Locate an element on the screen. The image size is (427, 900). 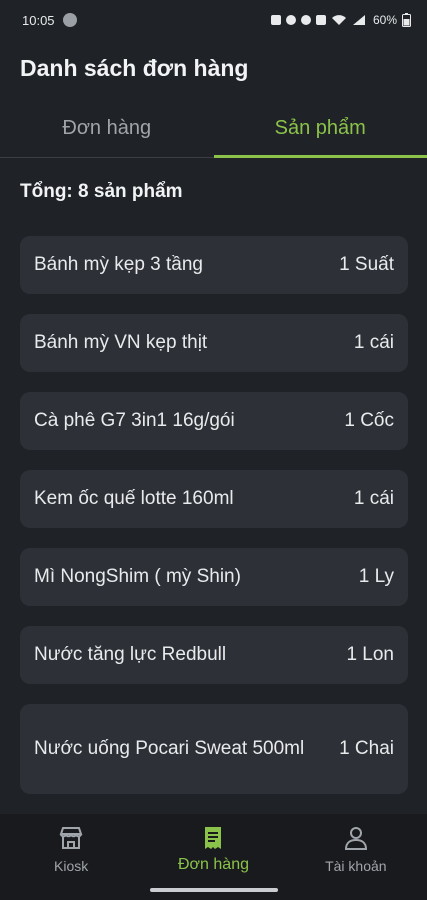
tab-orders: Đơn hàng is located at coordinates (107, 128).